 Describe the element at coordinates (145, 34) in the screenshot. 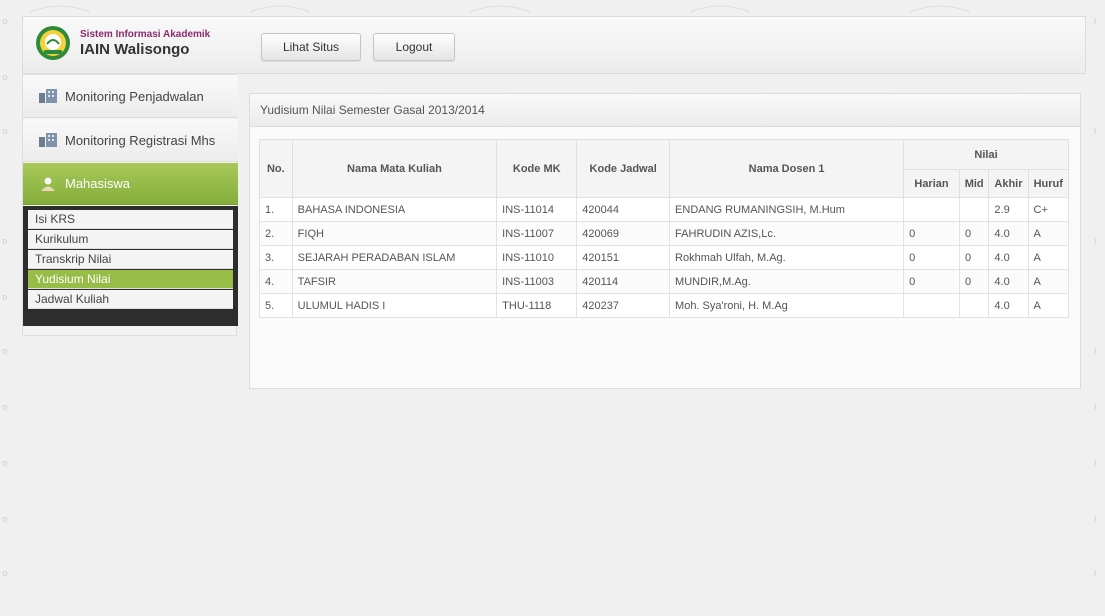

I see `logo-subtitle: Sistem Informasi Akademik` at that location.